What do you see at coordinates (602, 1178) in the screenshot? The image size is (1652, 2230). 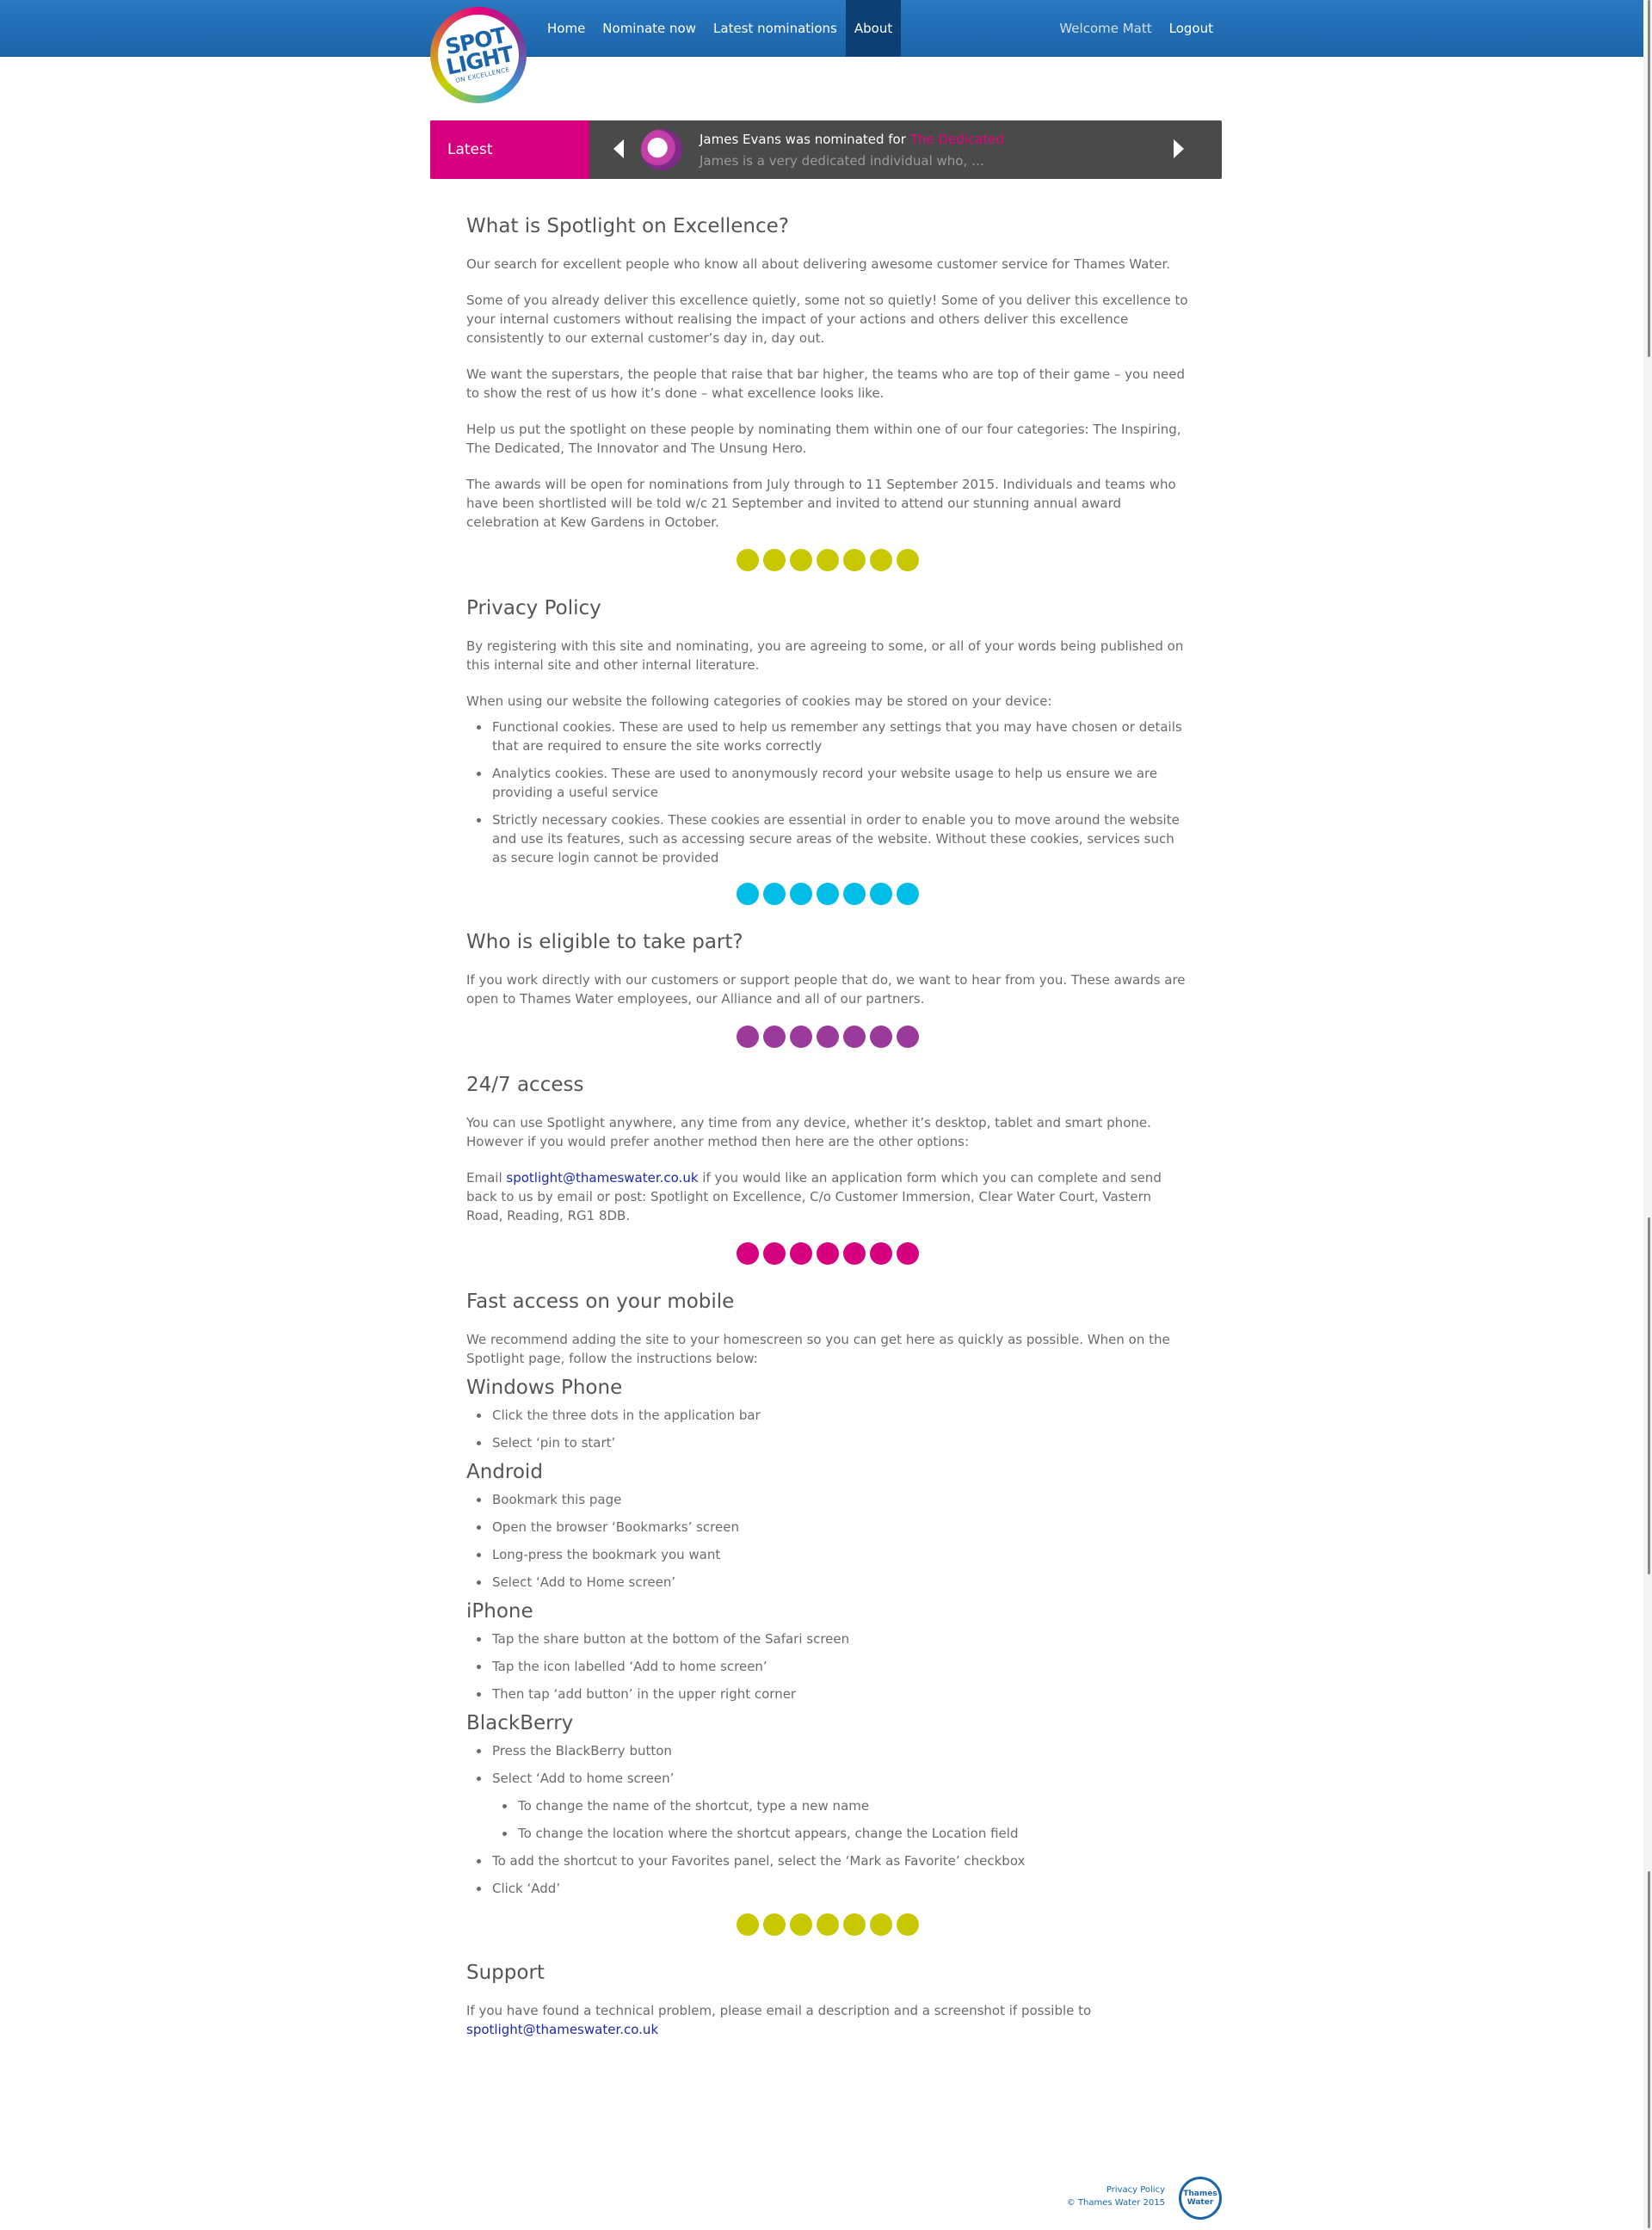 I see `email-link: spotlight@thameswater.co.uk` at bounding box center [602, 1178].